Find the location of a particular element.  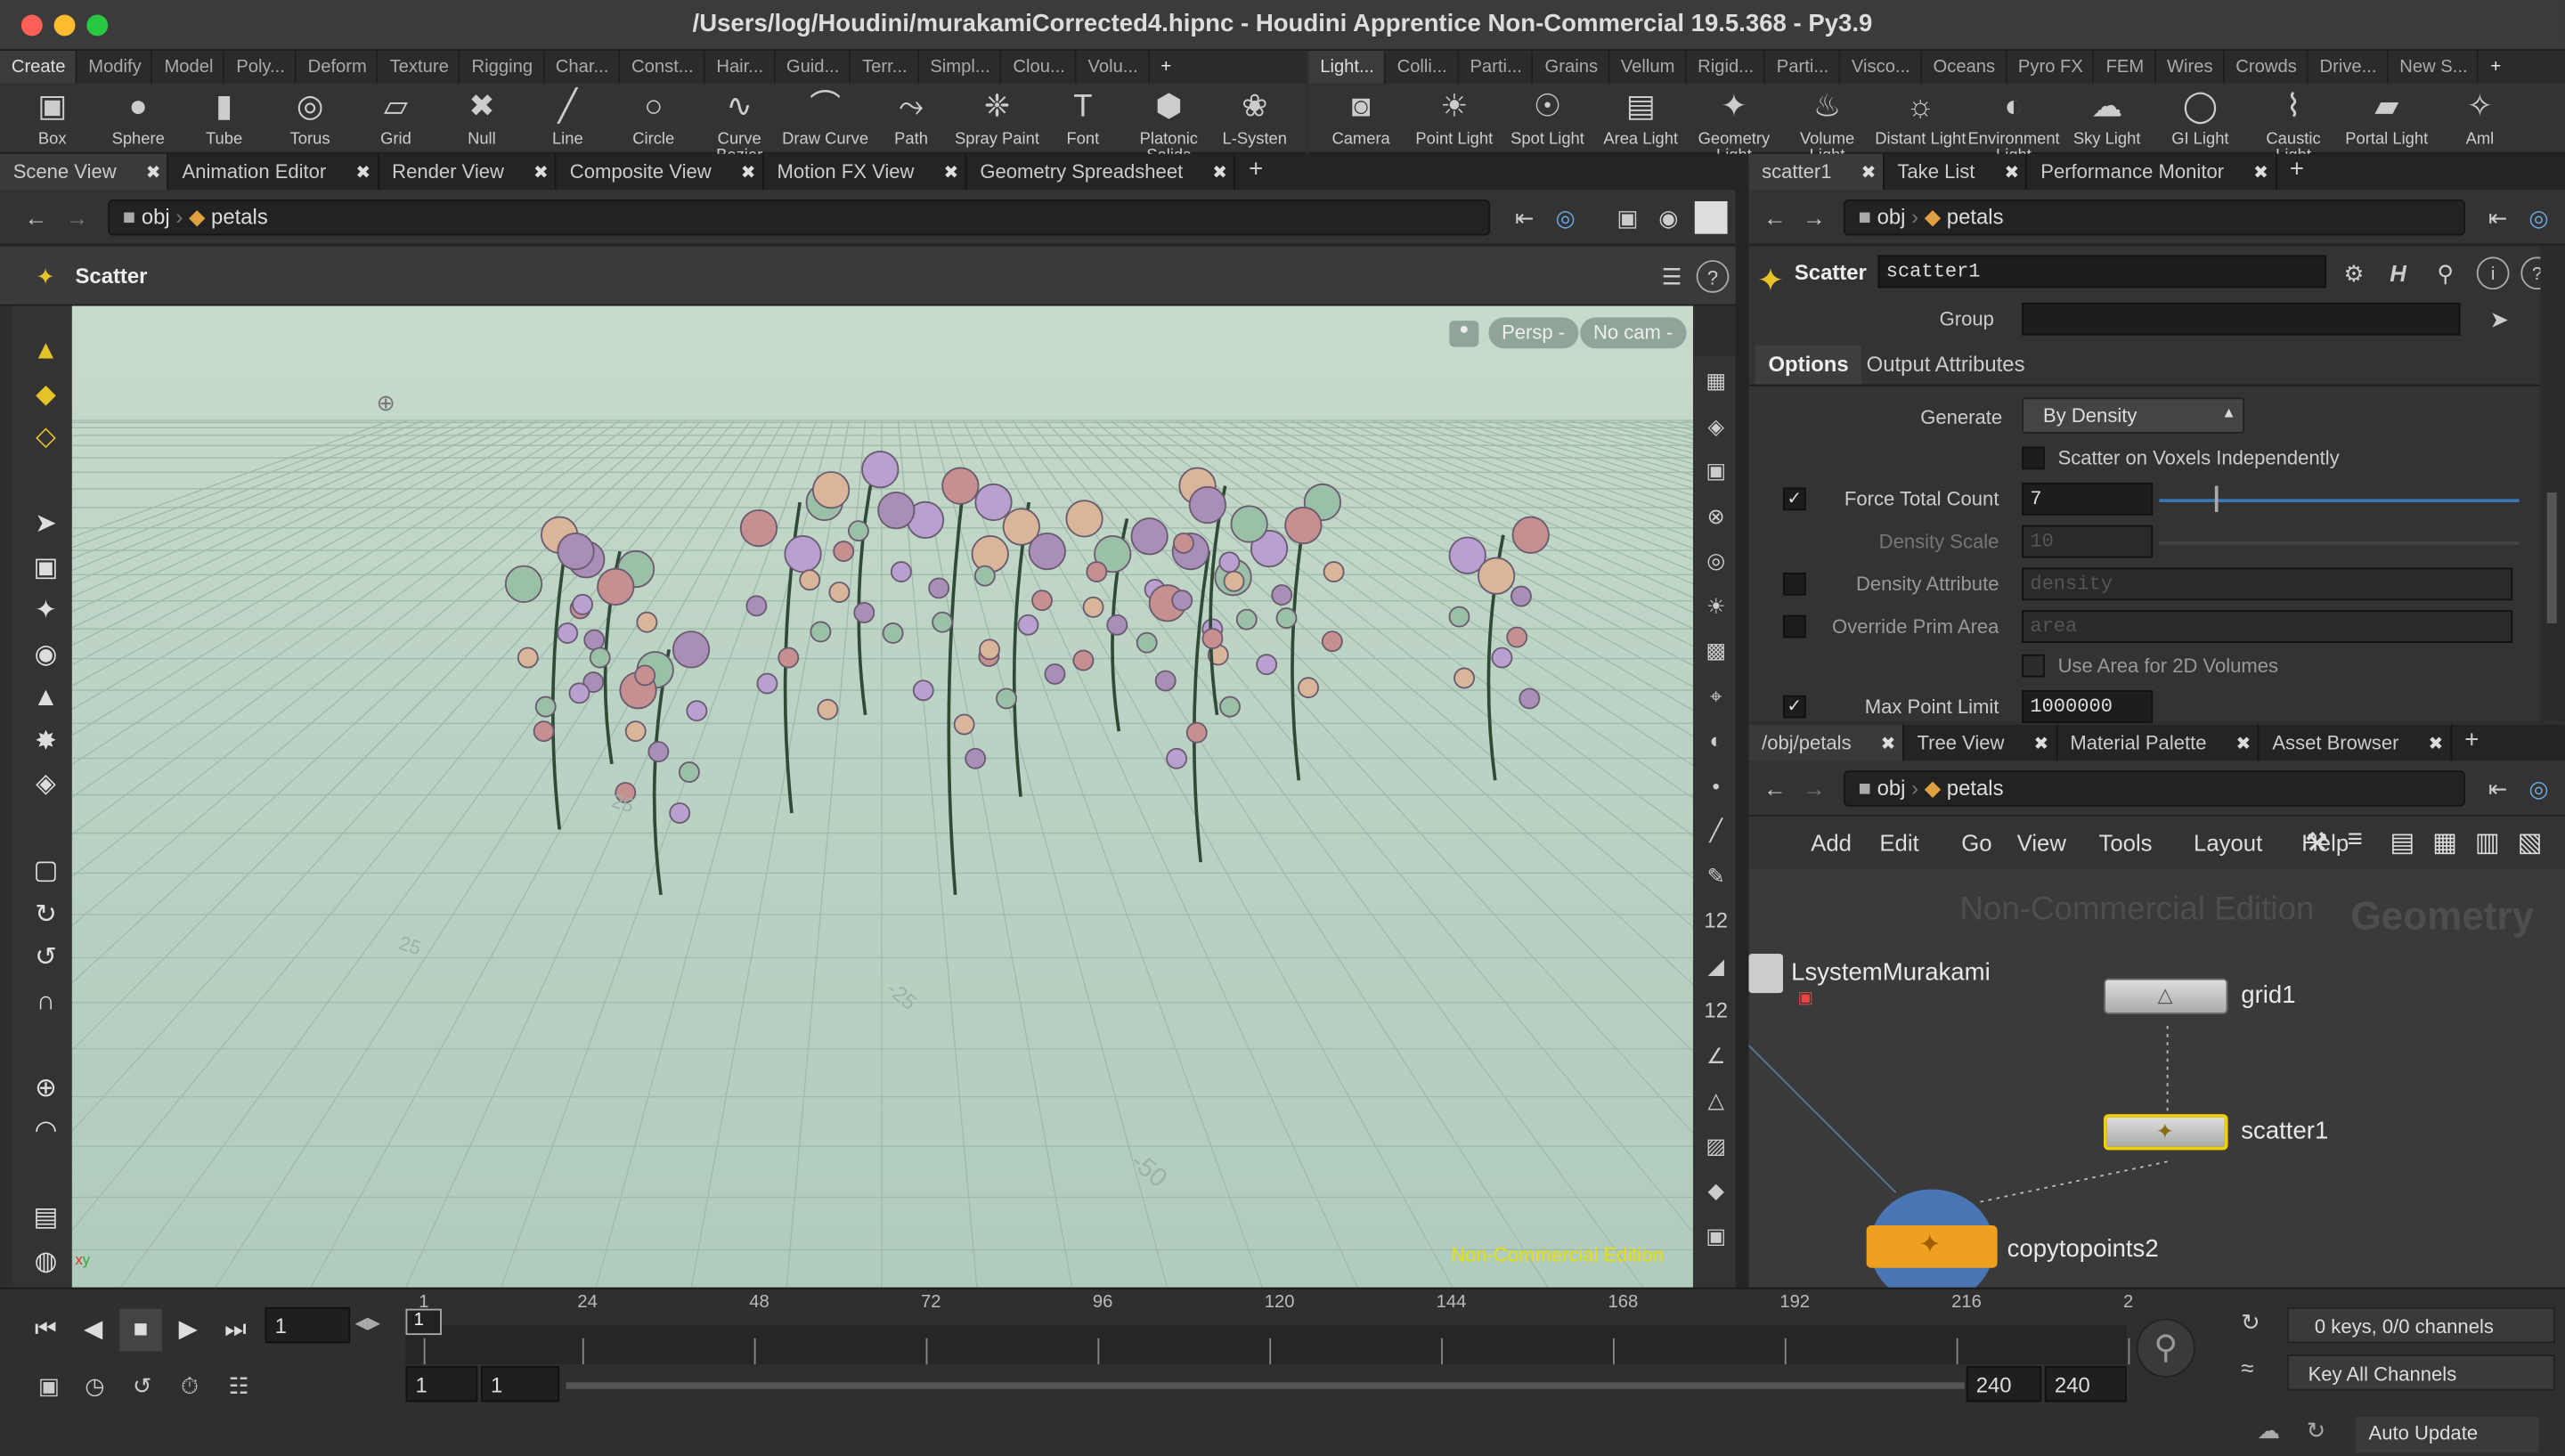

shelf-tab: Grains is located at coordinates (1571, 67).